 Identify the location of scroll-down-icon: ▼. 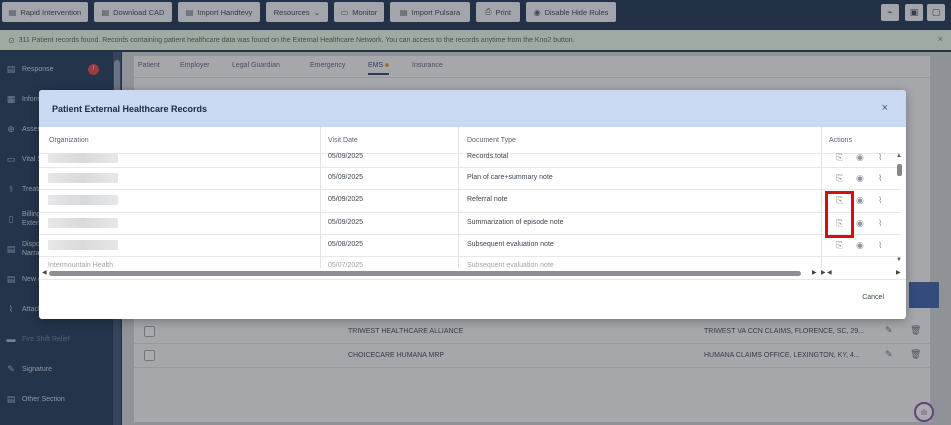
(899, 260).